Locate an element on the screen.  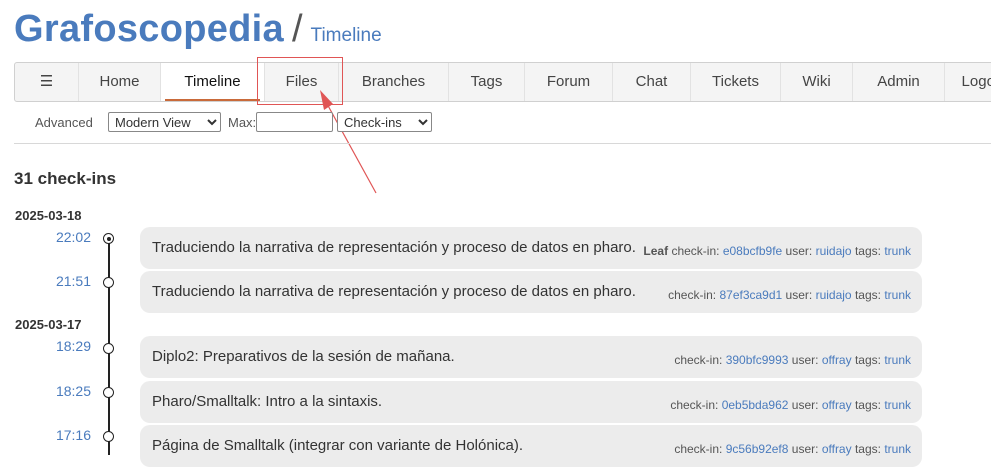
entry-time: 17:16 is located at coordinates (52, 435).